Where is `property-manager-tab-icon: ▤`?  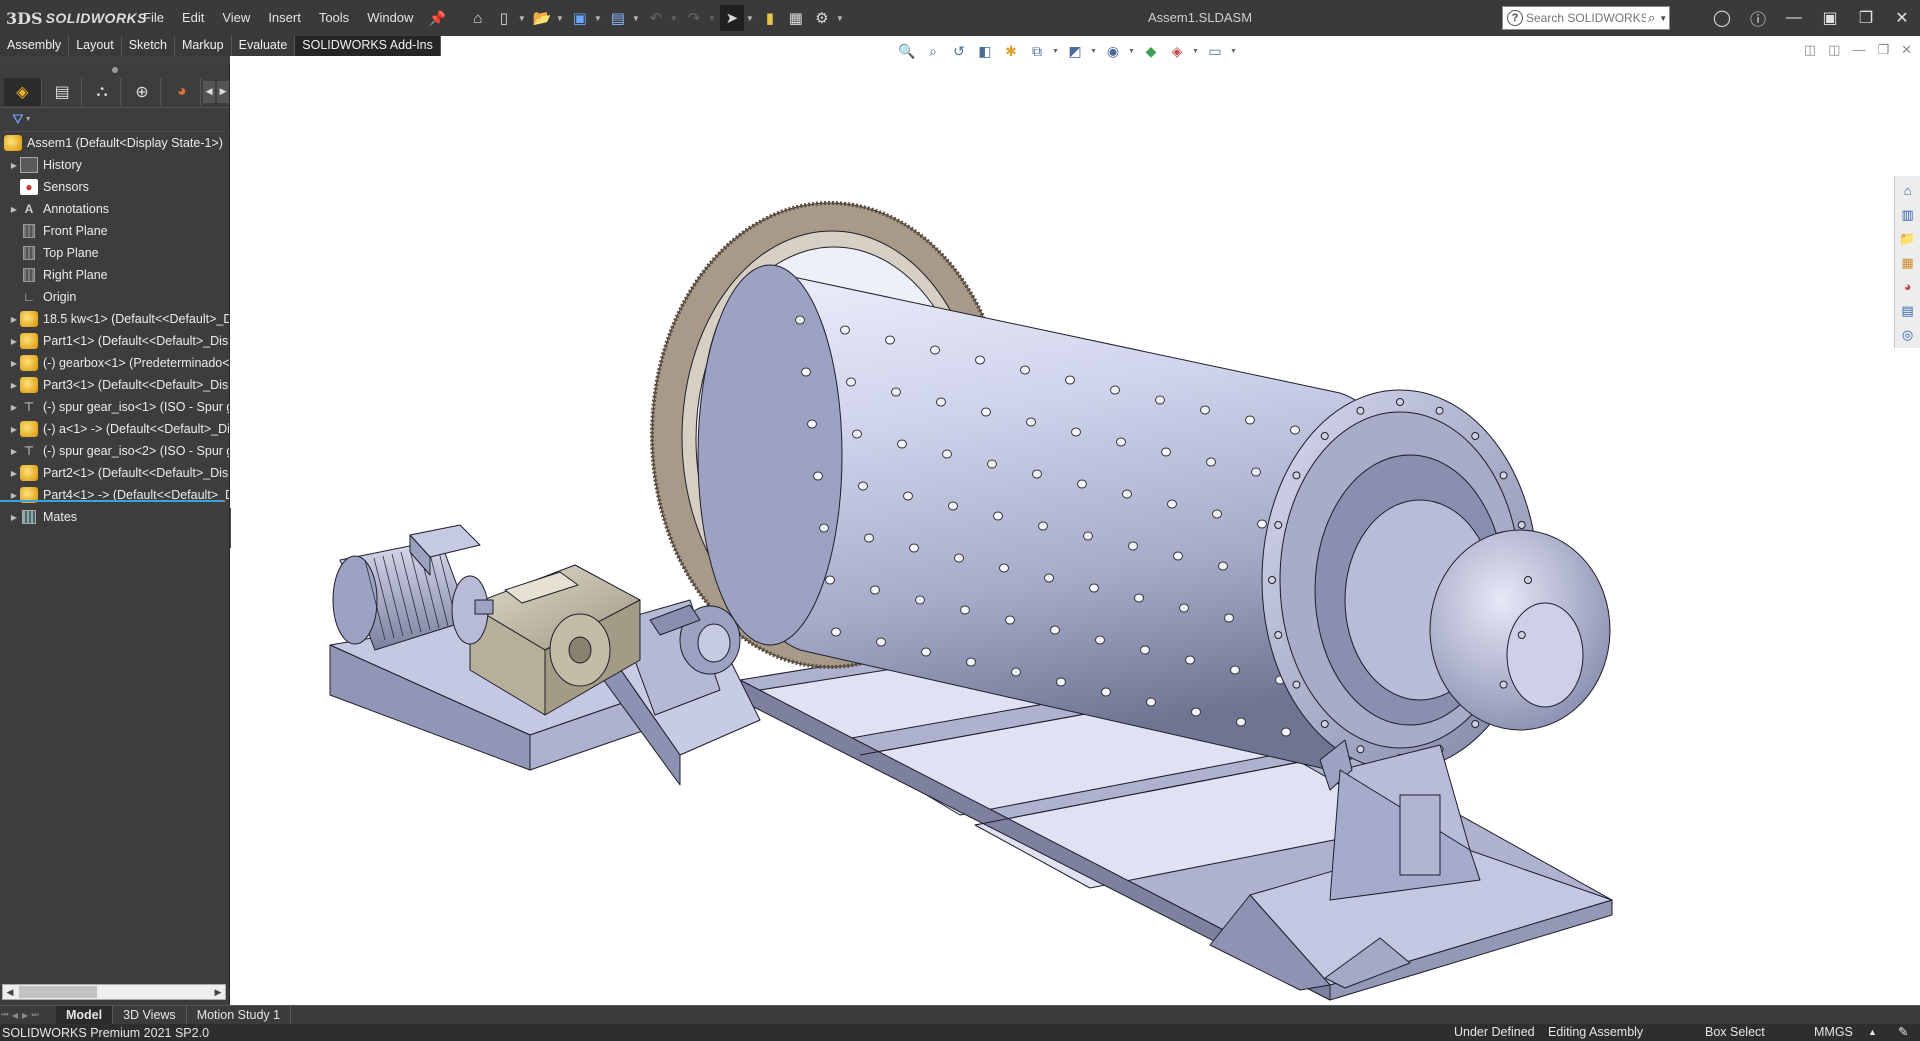
property-manager-tab-icon: ▤ is located at coordinates (63, 91).